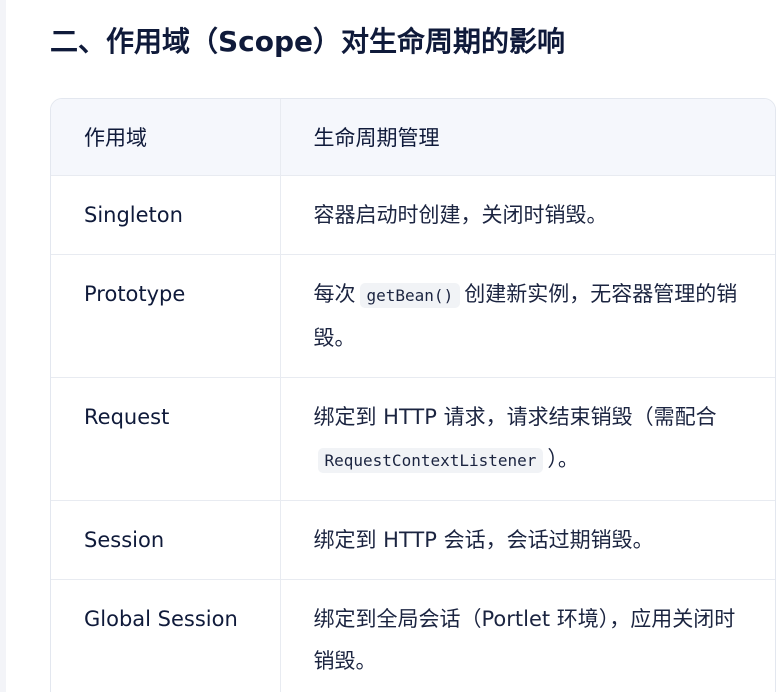  What do you see at coordinates (165, 439) in the screenshot?
I see `scope-cell: Request` at bounding box center [165, 439].